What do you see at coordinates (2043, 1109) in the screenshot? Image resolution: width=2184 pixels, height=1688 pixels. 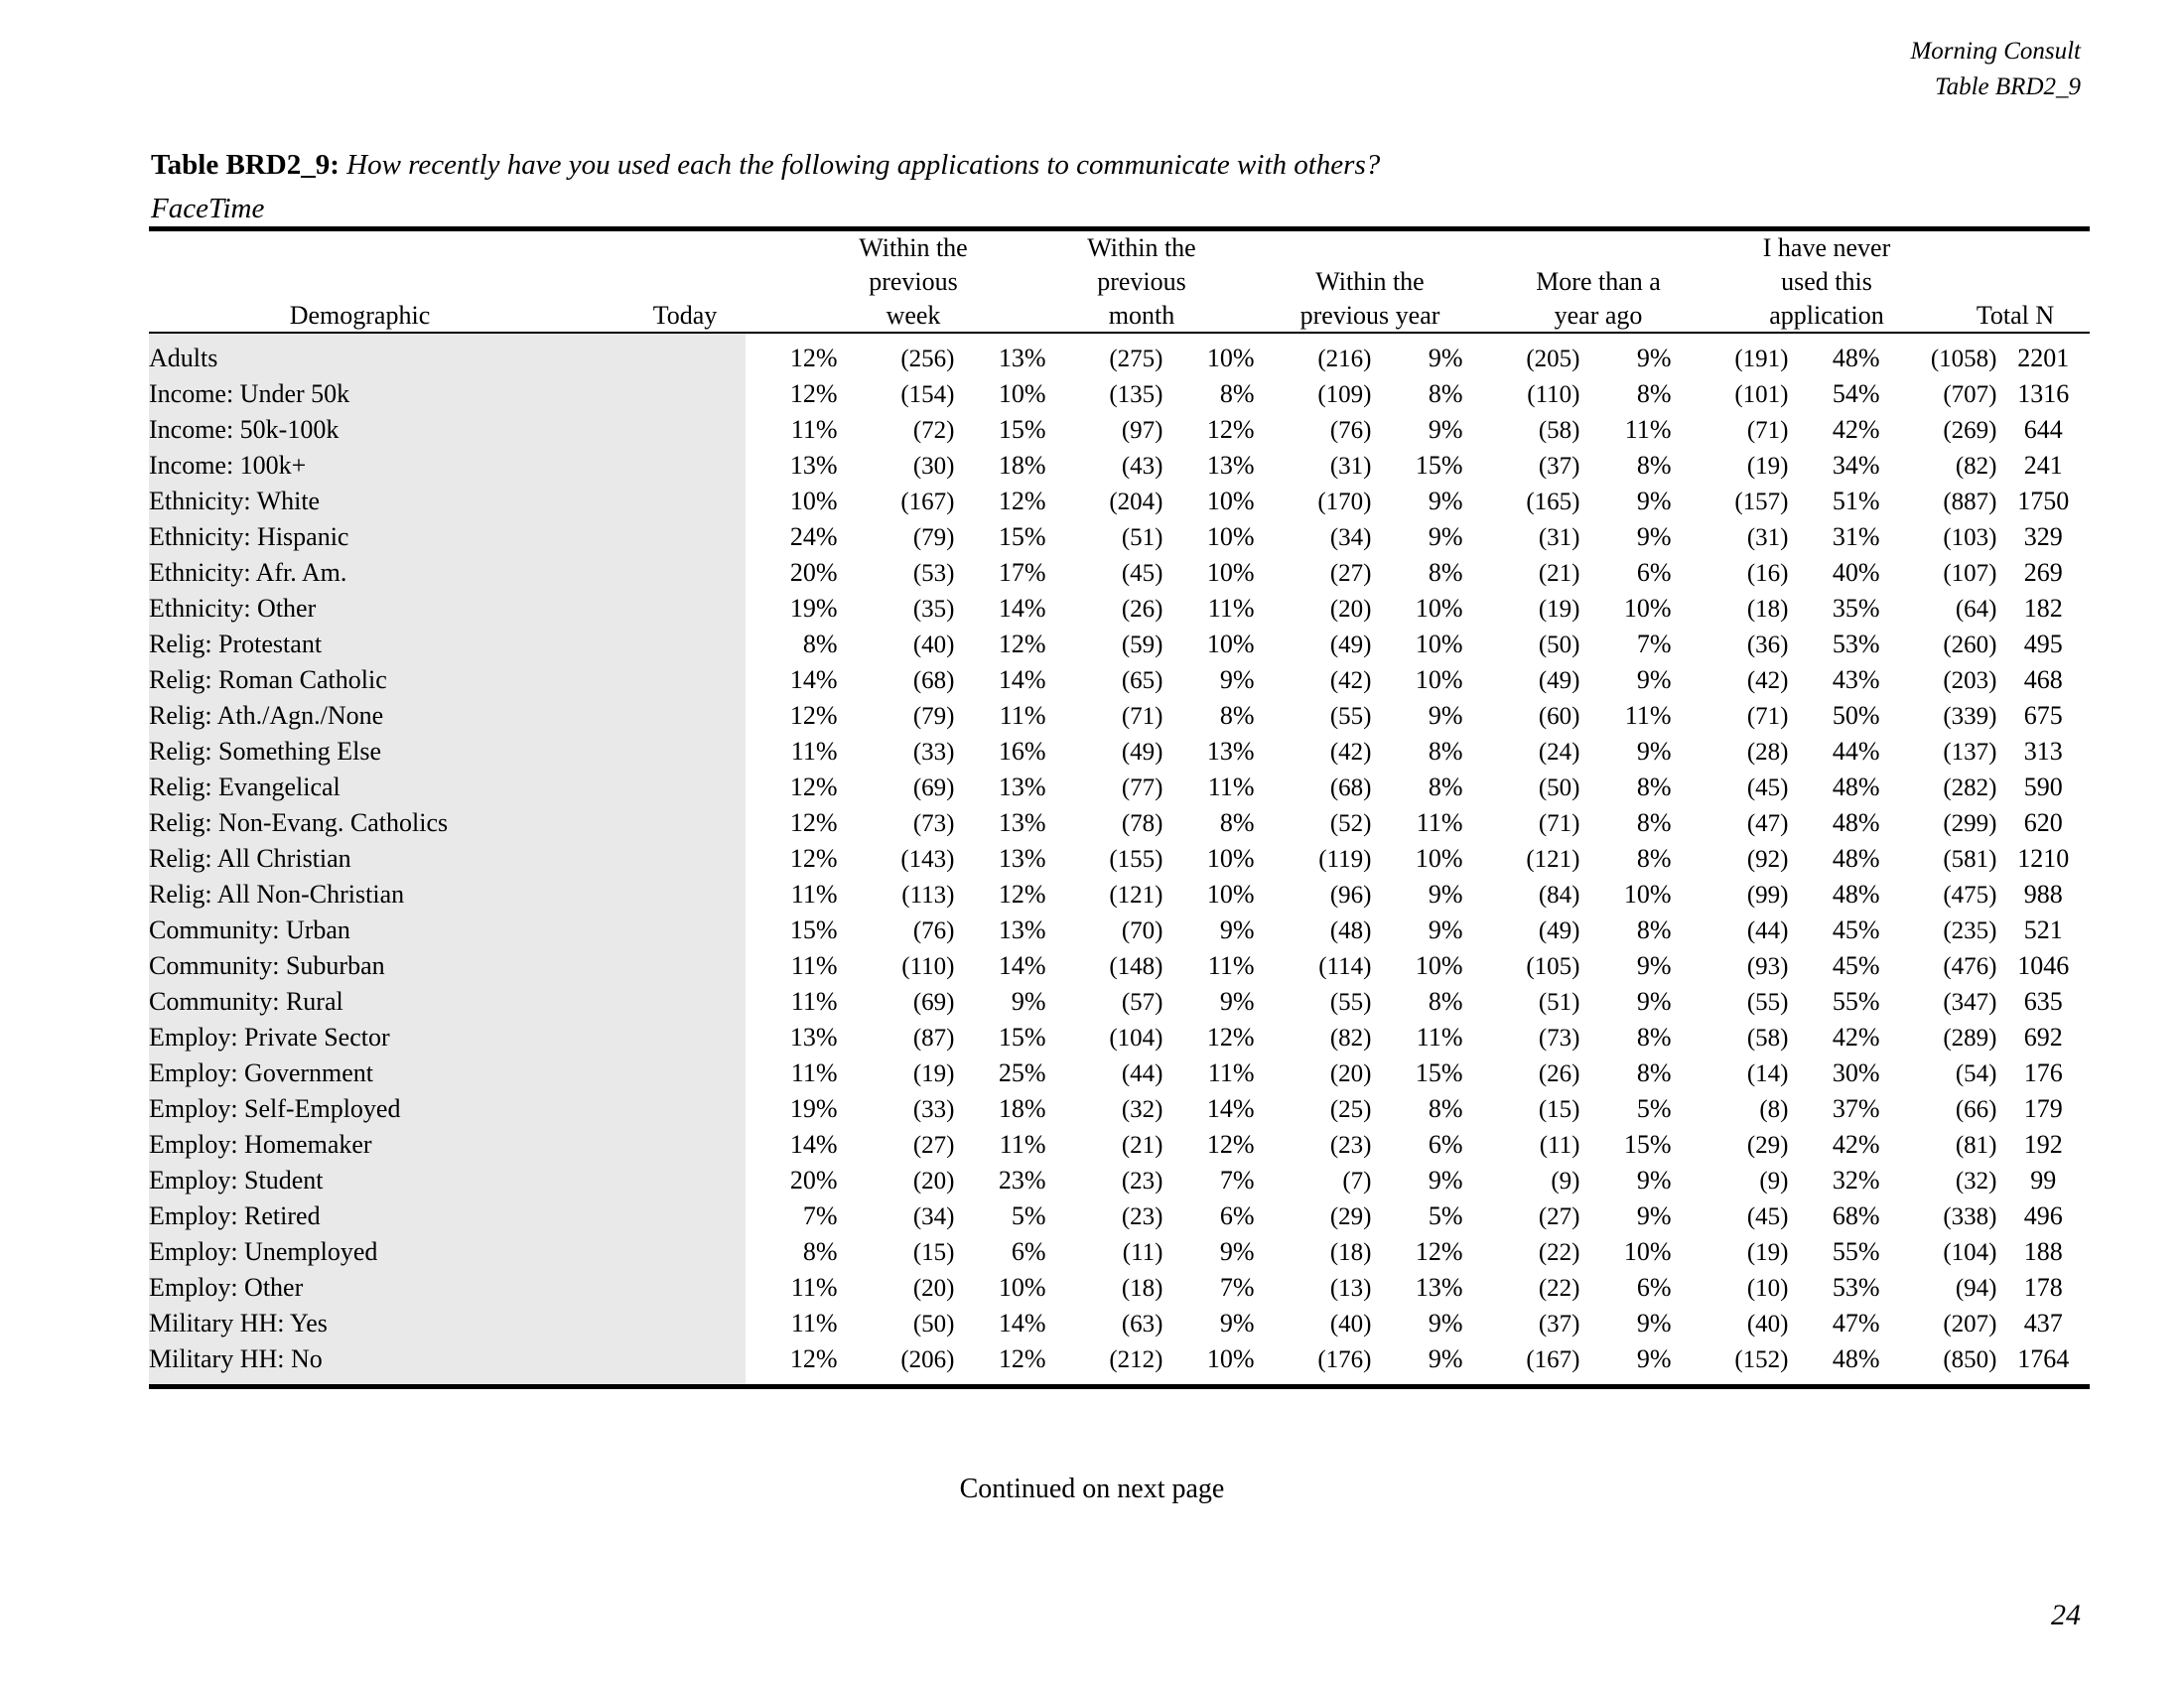 I see `cell-total-n: 179` at bounding box center [2043, 1109].